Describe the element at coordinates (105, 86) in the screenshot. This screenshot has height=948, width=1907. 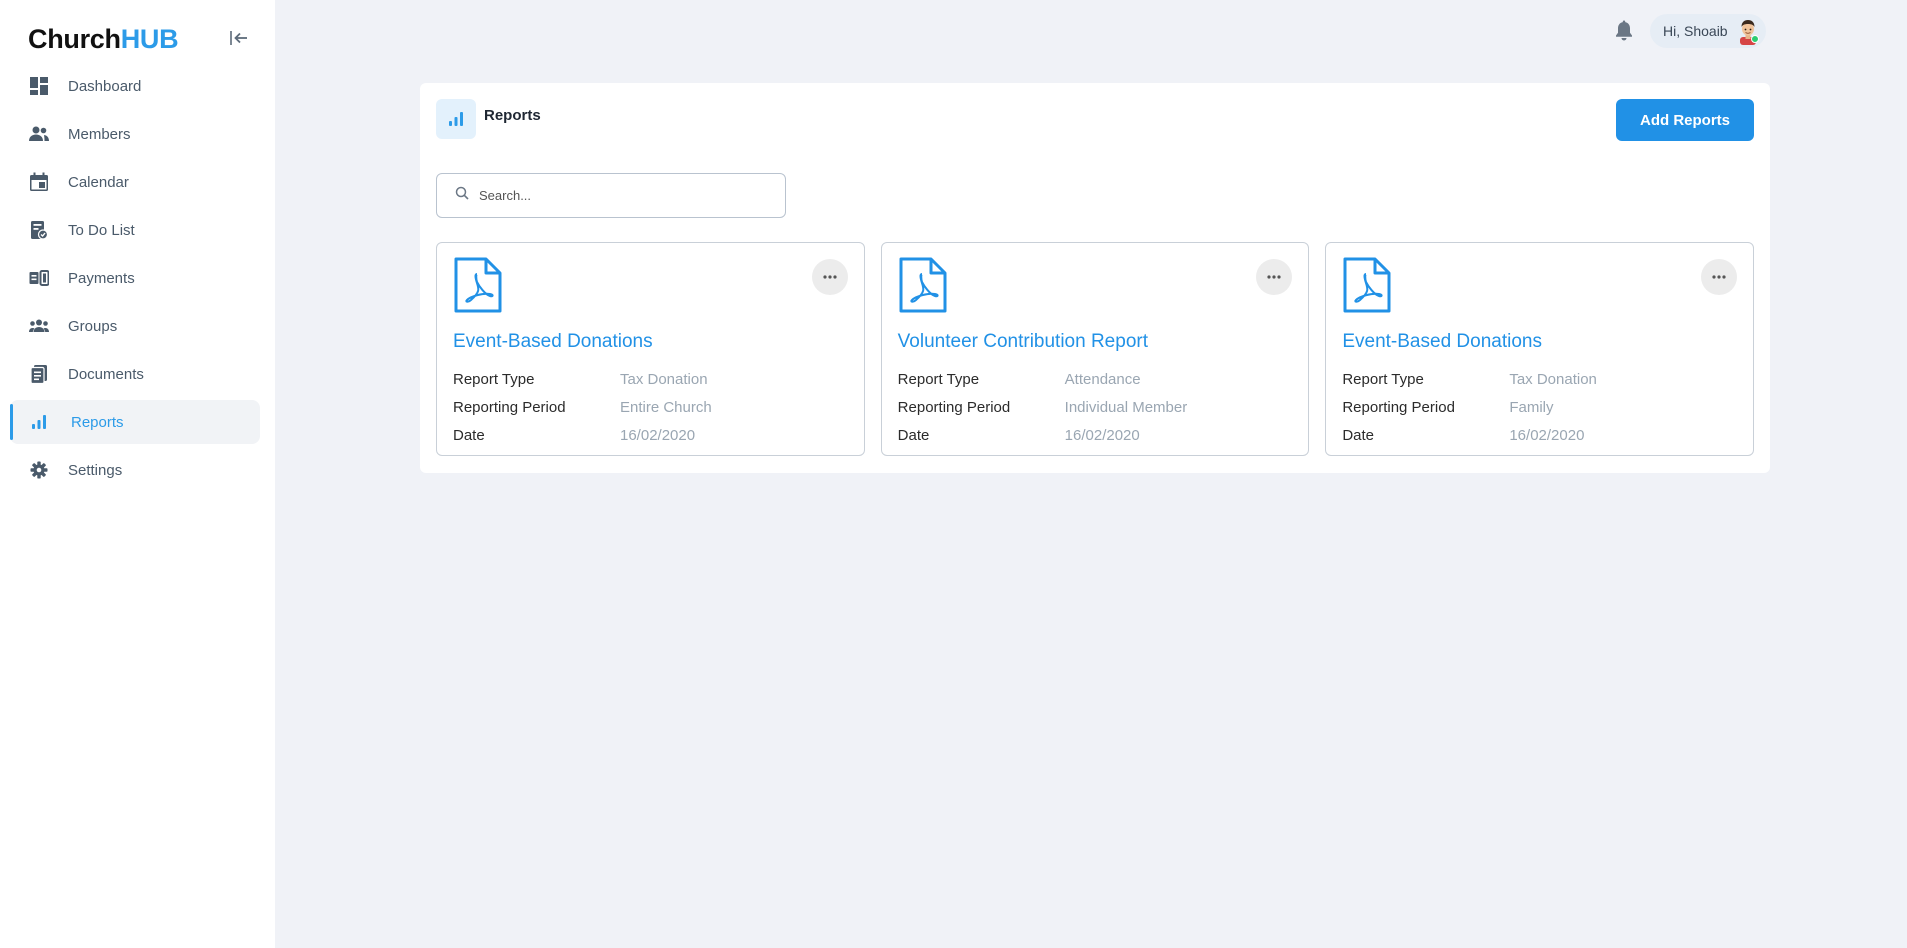
I see `sidebar-item-label: Dashboard` at that location.